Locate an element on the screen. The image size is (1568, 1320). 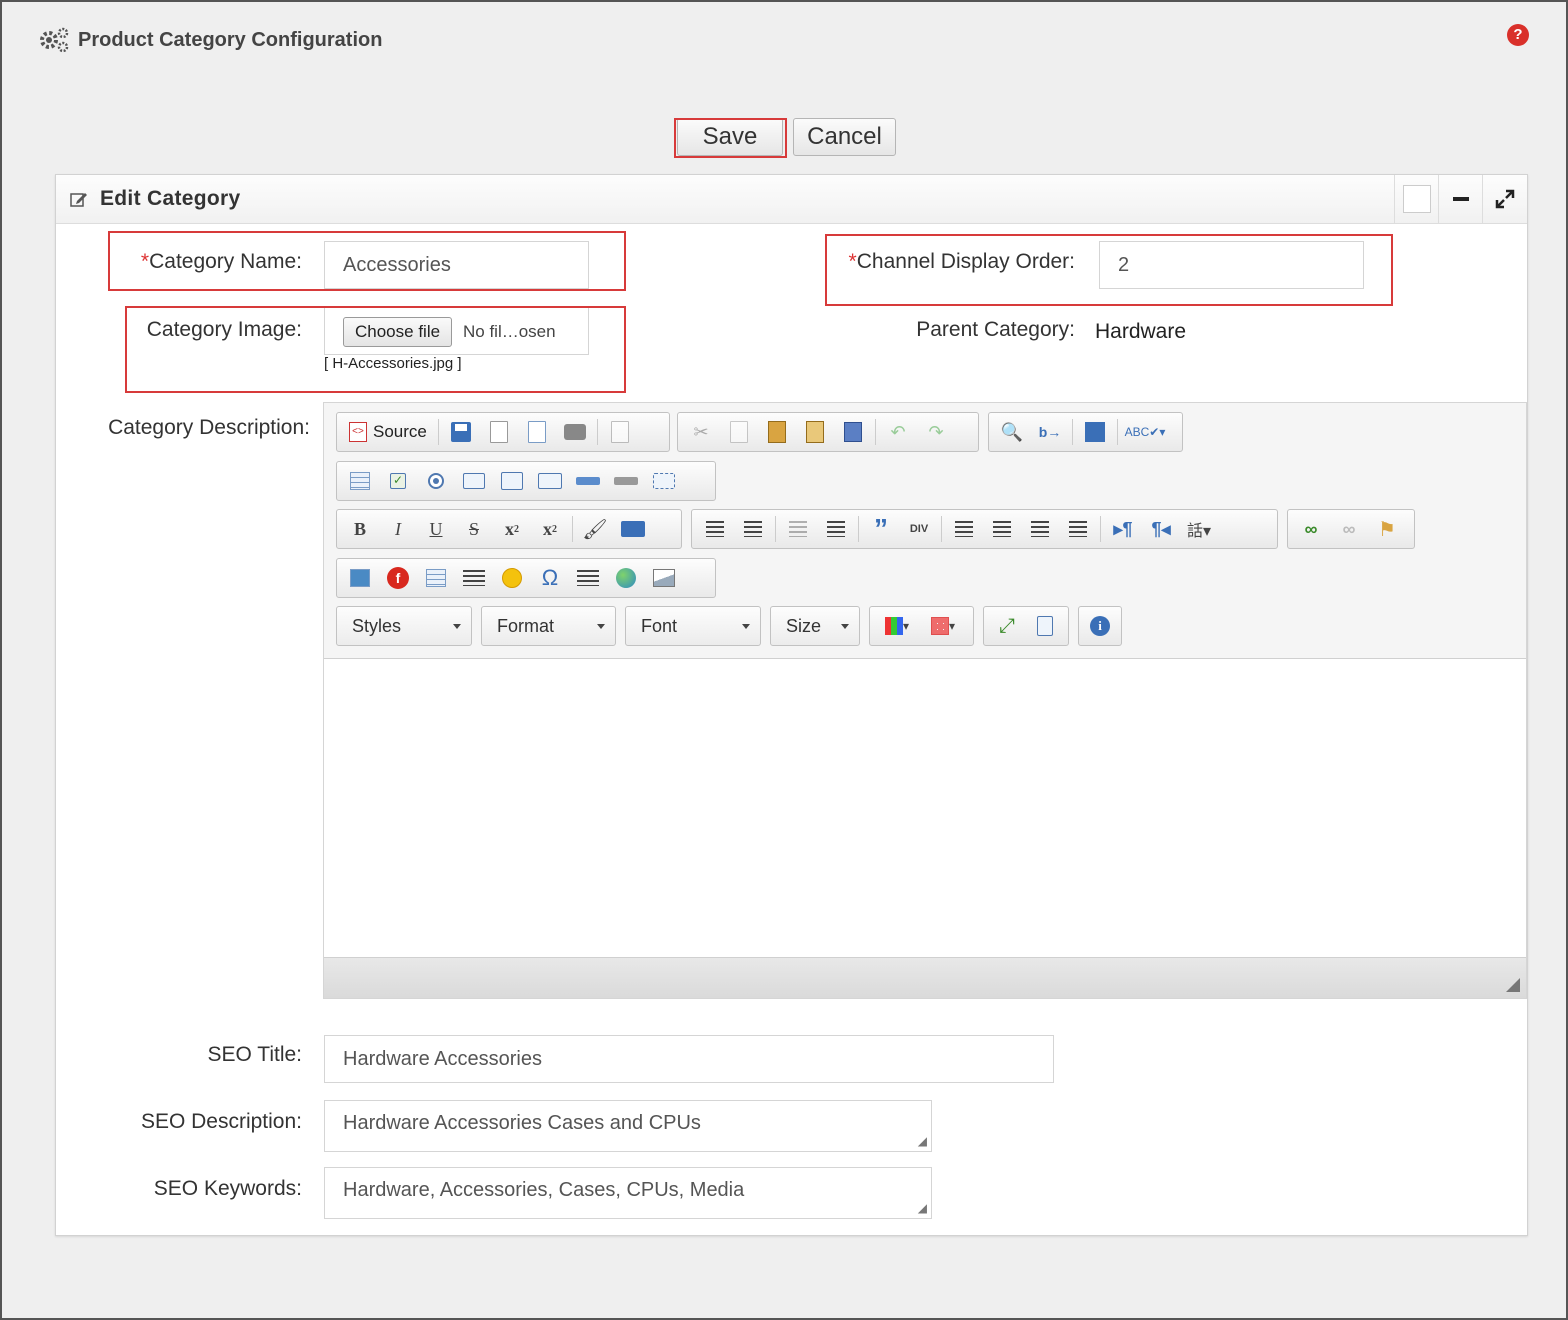
text-color-icon: ▾ is located at coordinates (897, 626).